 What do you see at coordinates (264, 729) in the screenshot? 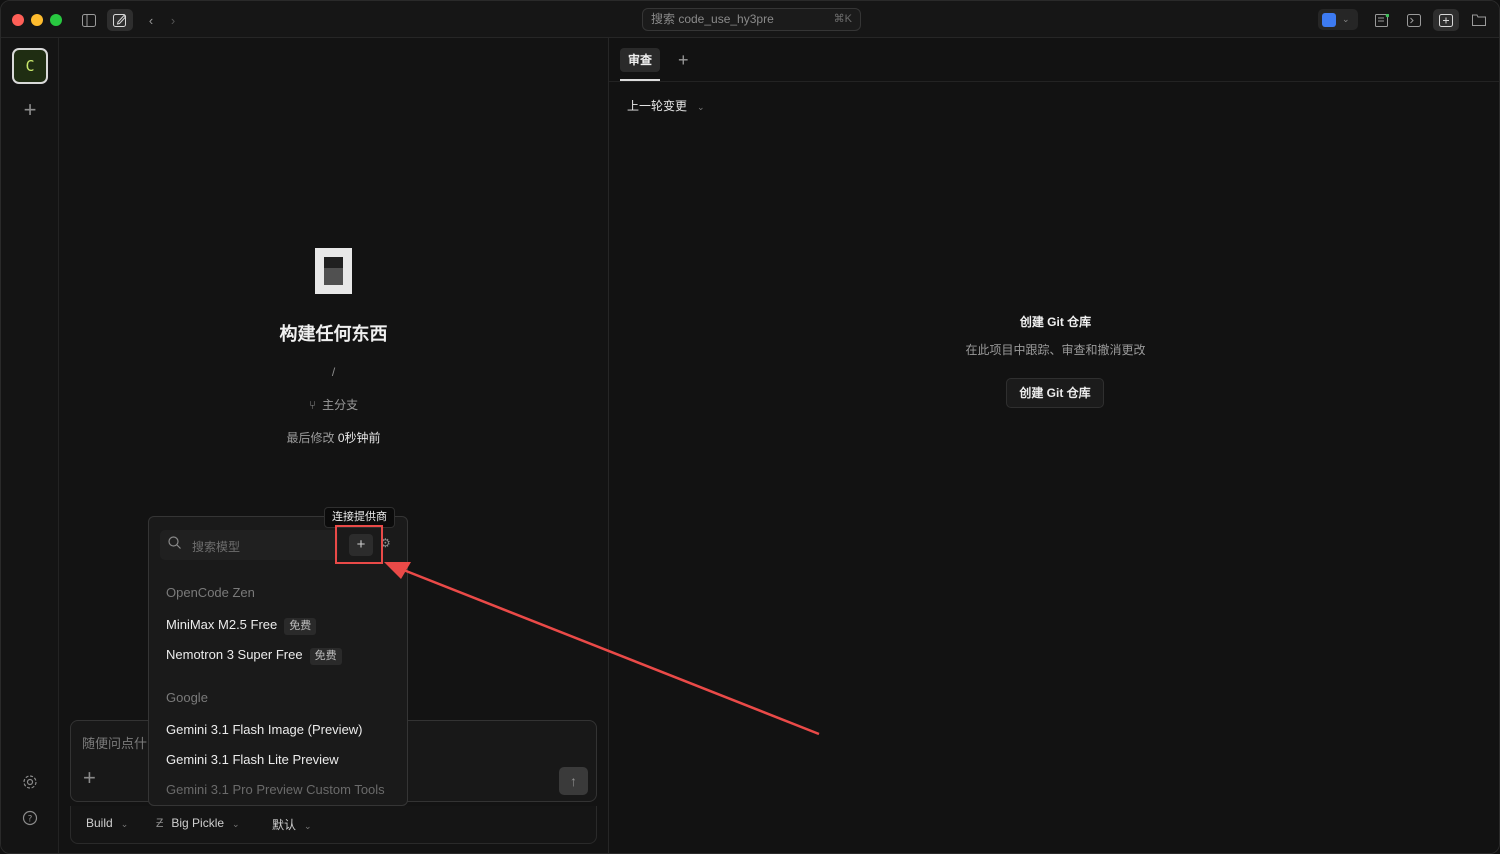
I see `model-item: Gemini 3.1 Flash Image (Preview)` at bounding box center [264, 729].